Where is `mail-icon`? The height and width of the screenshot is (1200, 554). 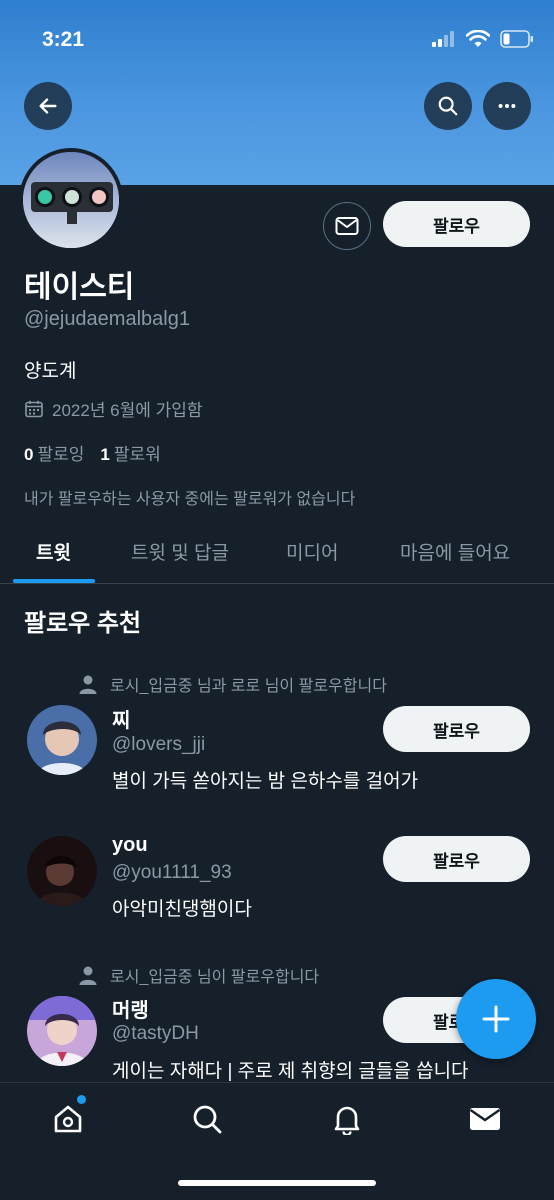
mail-icon is located at coordinates (485, 1119).